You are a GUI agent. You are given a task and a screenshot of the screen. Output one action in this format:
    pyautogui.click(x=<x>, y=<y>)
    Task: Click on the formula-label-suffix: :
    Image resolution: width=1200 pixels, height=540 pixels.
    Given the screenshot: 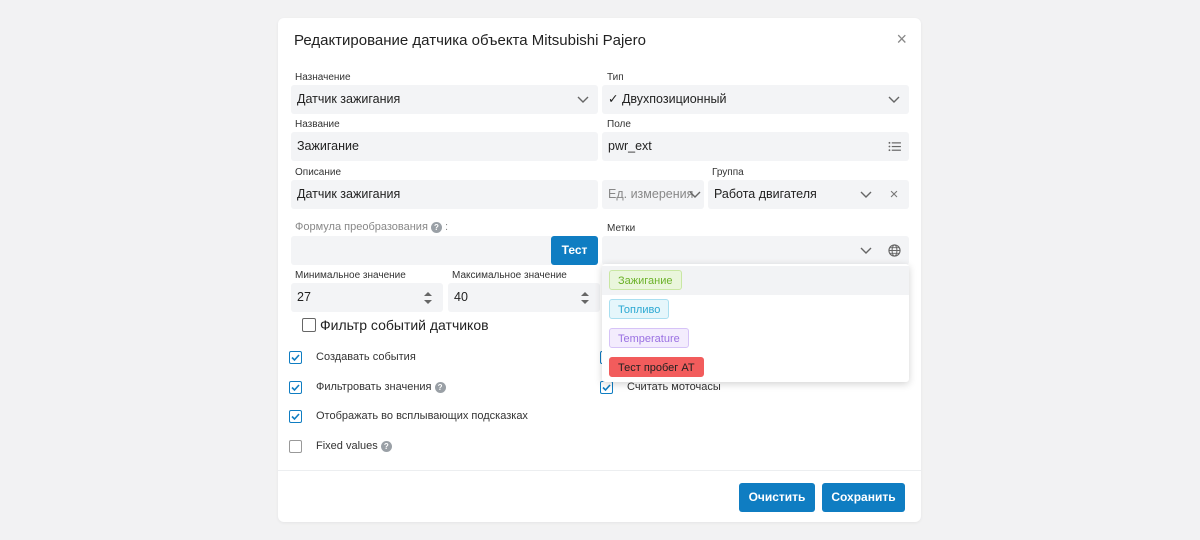 What is the action you would take?
    pyautogui.click(x=446, y=227)
    